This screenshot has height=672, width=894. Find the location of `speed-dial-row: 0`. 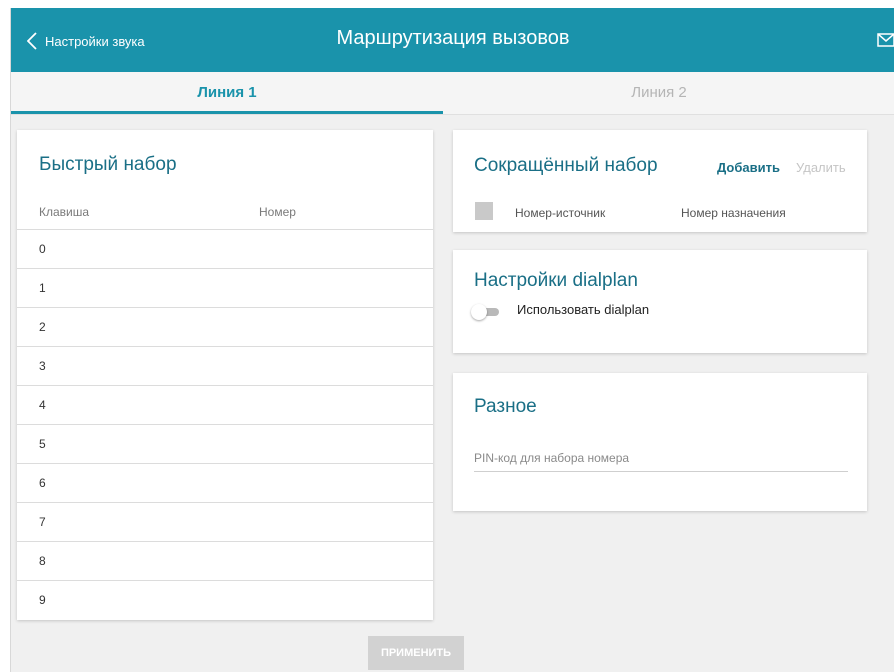

speed-dial-row: 0 is located at coordinates (225, 248).